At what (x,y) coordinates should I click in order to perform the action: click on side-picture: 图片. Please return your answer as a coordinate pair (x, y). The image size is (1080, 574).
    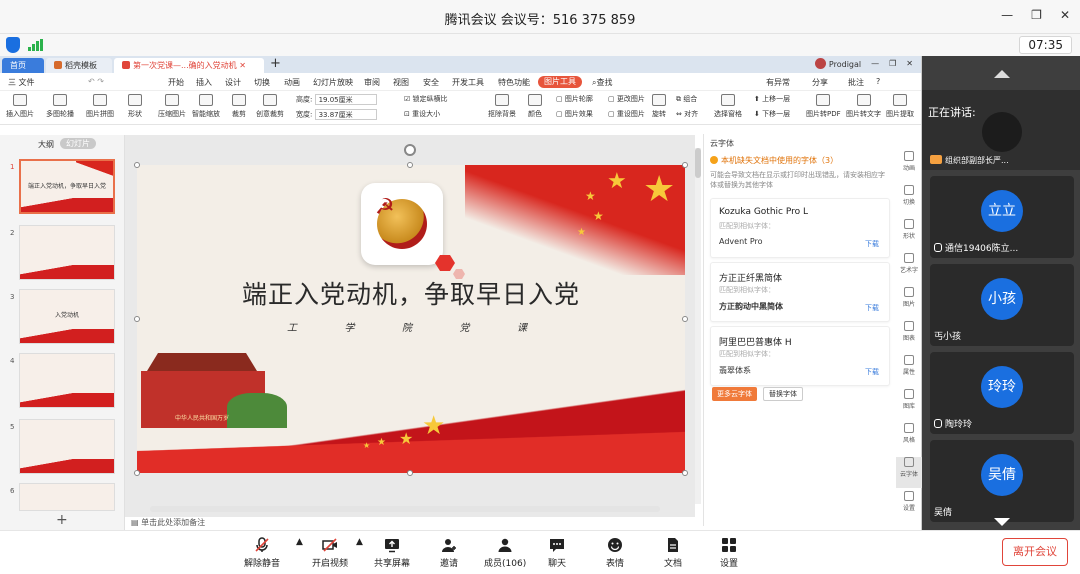
    Looking at the image, I should click on (909, 302).